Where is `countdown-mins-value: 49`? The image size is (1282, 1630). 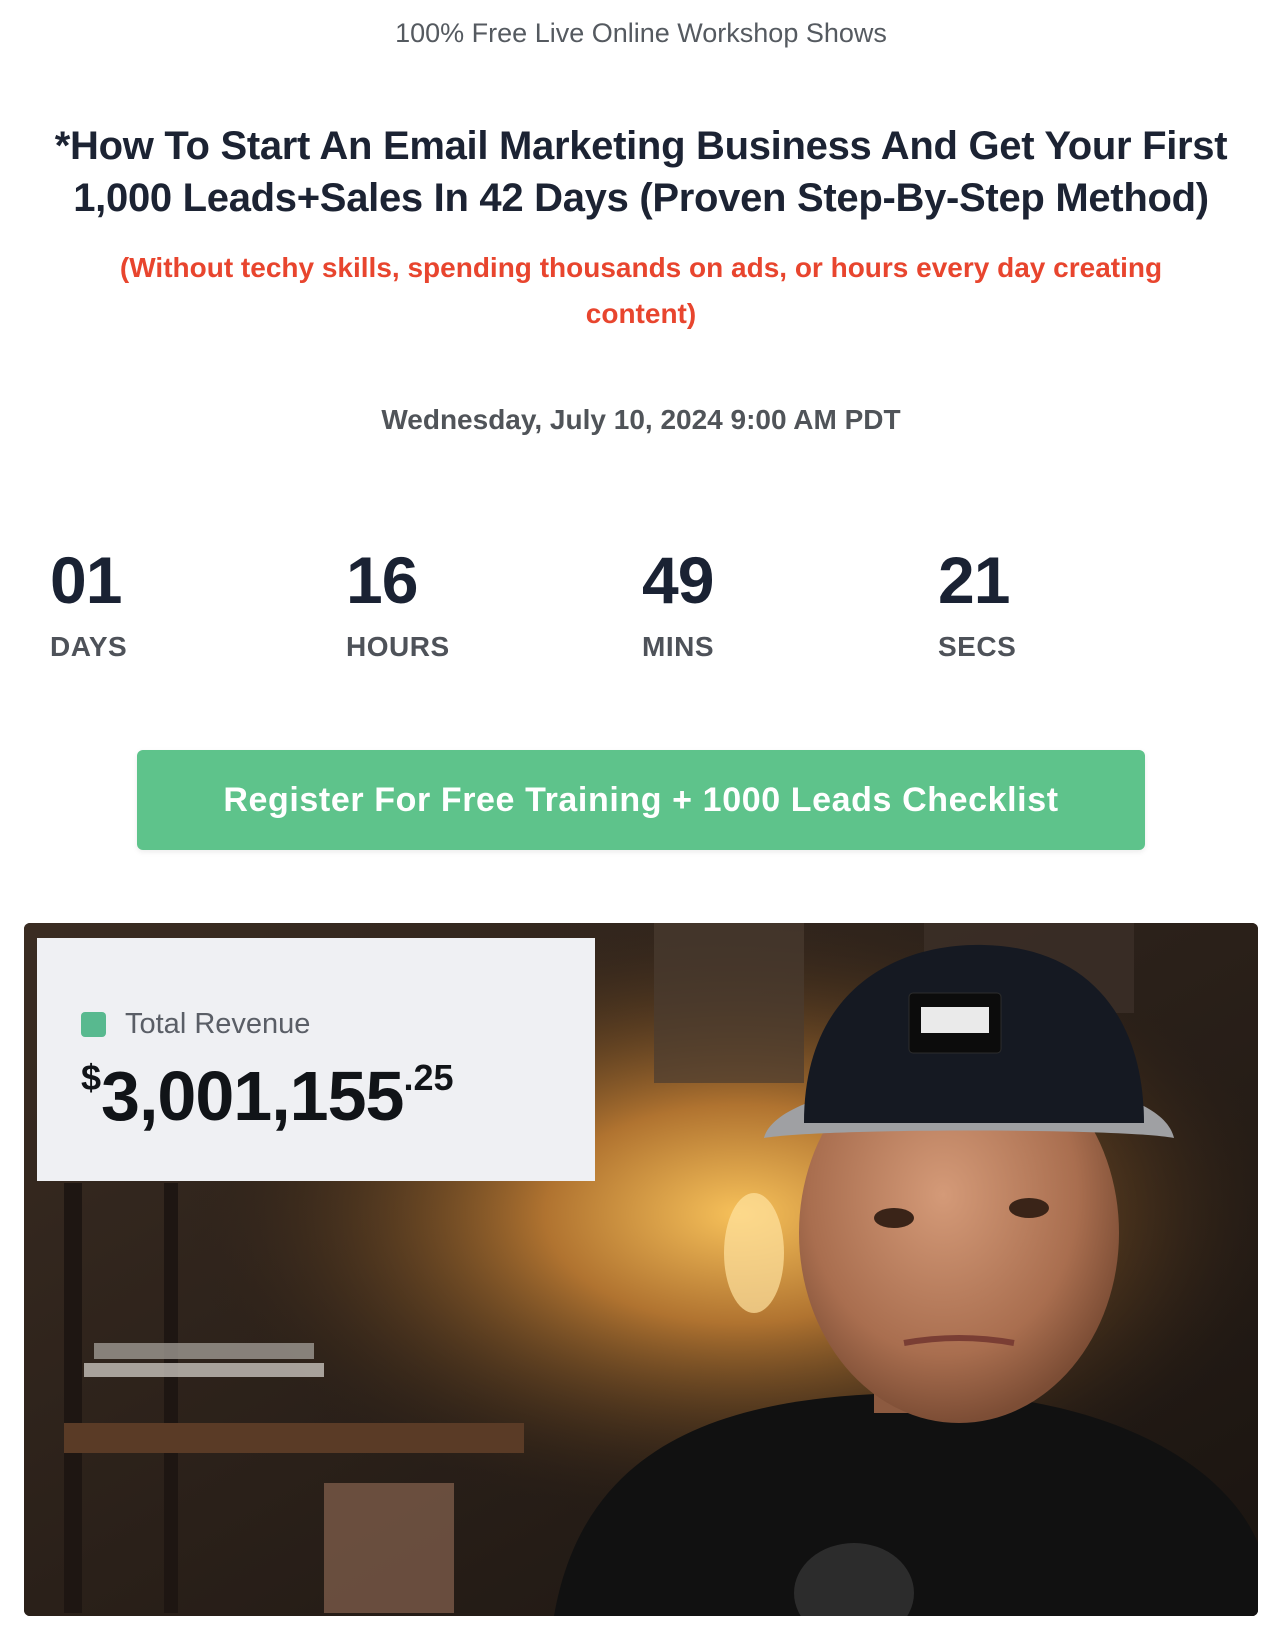
countdown-mins-value: 49 is located at coordinates (678, 580).